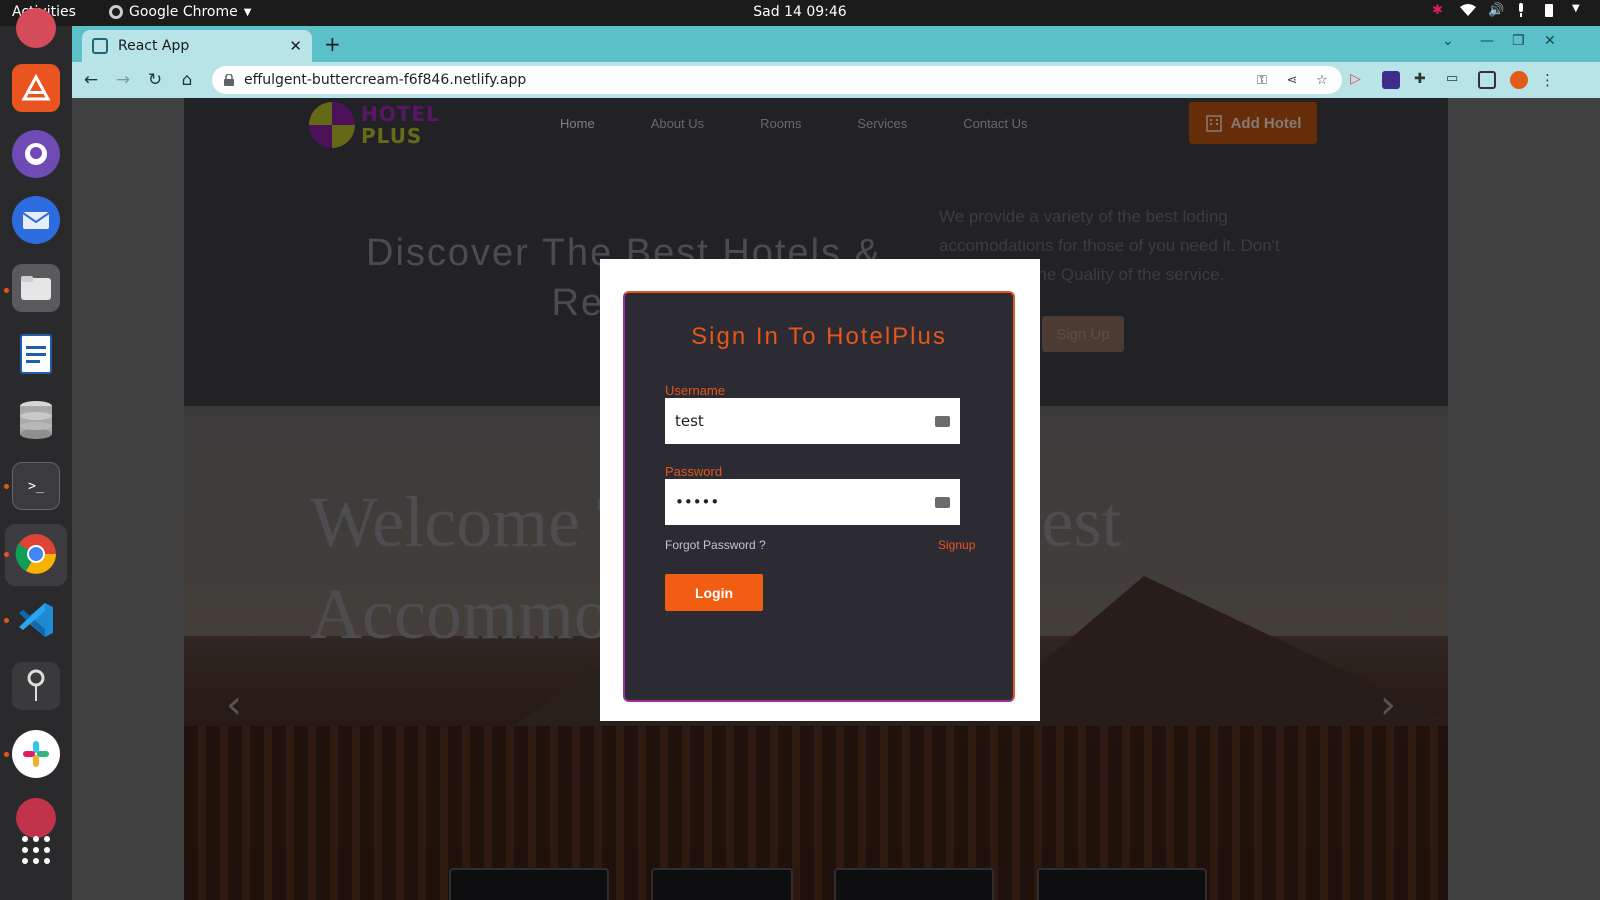  Describe the element at coordinates (197, 46) in the screenshot. I see `tab-react-app: React App ✕` at that location.